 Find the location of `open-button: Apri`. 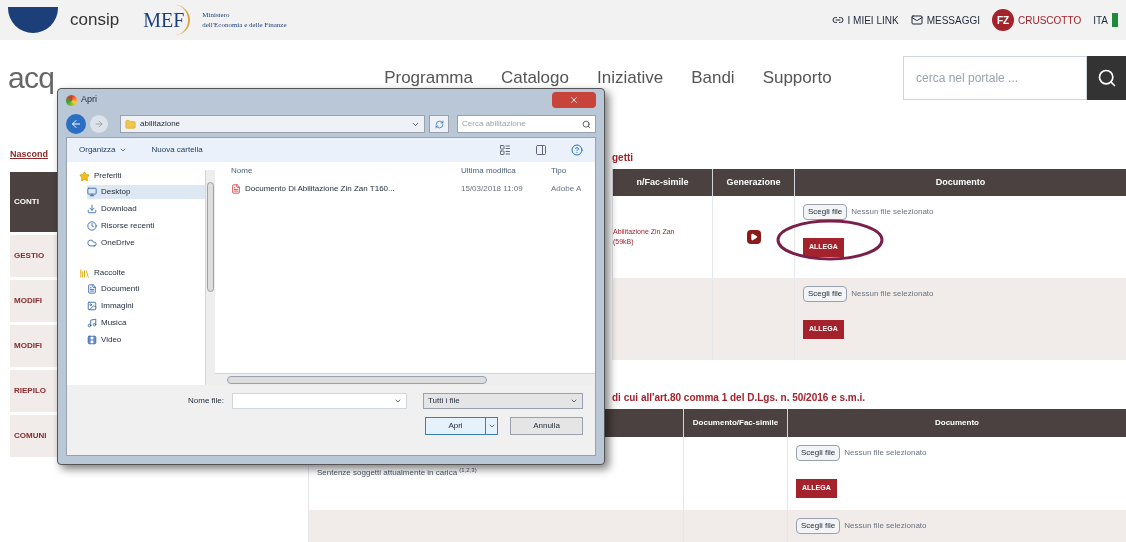

open-button: Apri is located at coordinates (461, 426).